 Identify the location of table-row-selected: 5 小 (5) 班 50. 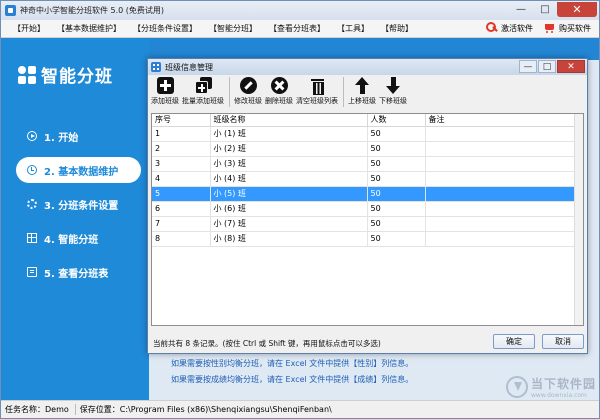
(364, 194).